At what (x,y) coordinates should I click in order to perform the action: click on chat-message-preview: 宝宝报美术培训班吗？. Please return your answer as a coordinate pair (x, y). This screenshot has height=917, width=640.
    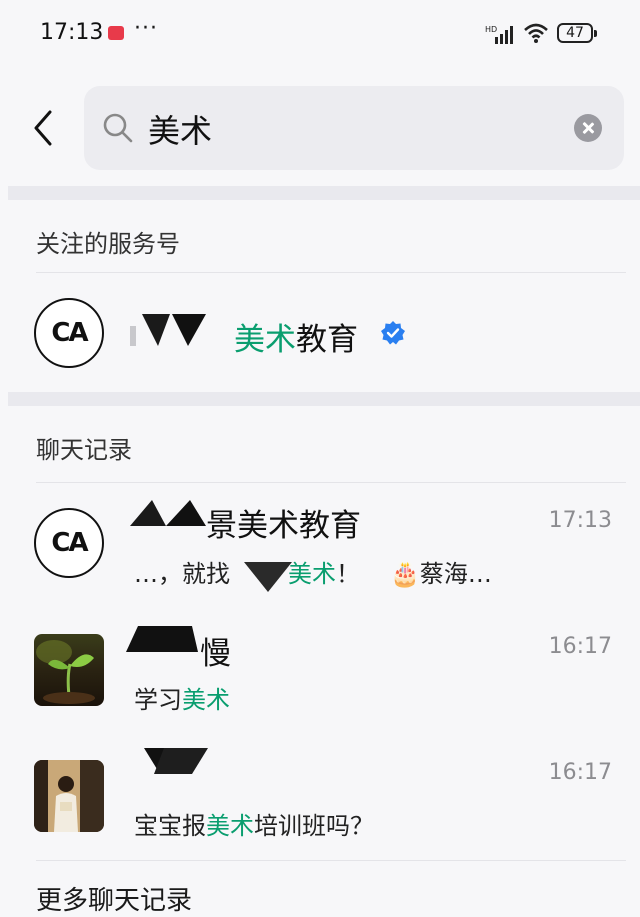
    Looking at the image, I should click on (254, 826).